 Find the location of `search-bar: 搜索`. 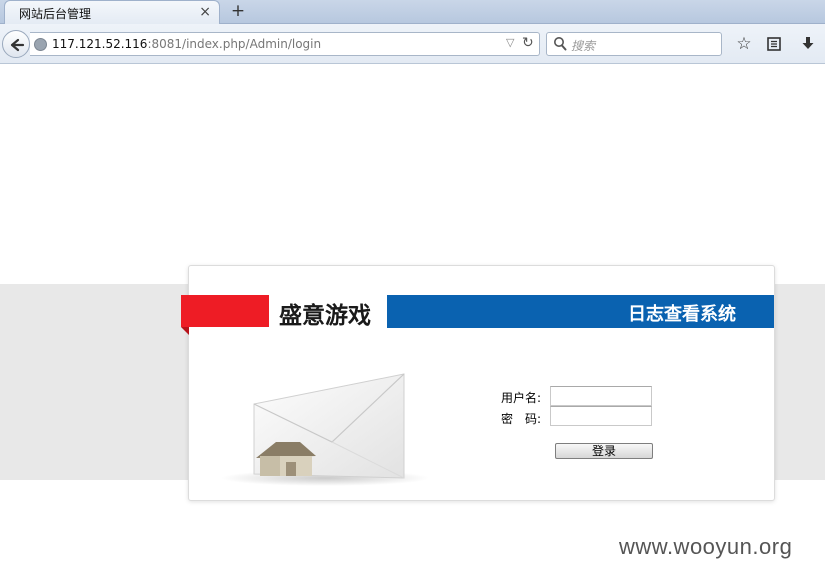

search-bar: 搜索 is located at coordinates (634, 44).